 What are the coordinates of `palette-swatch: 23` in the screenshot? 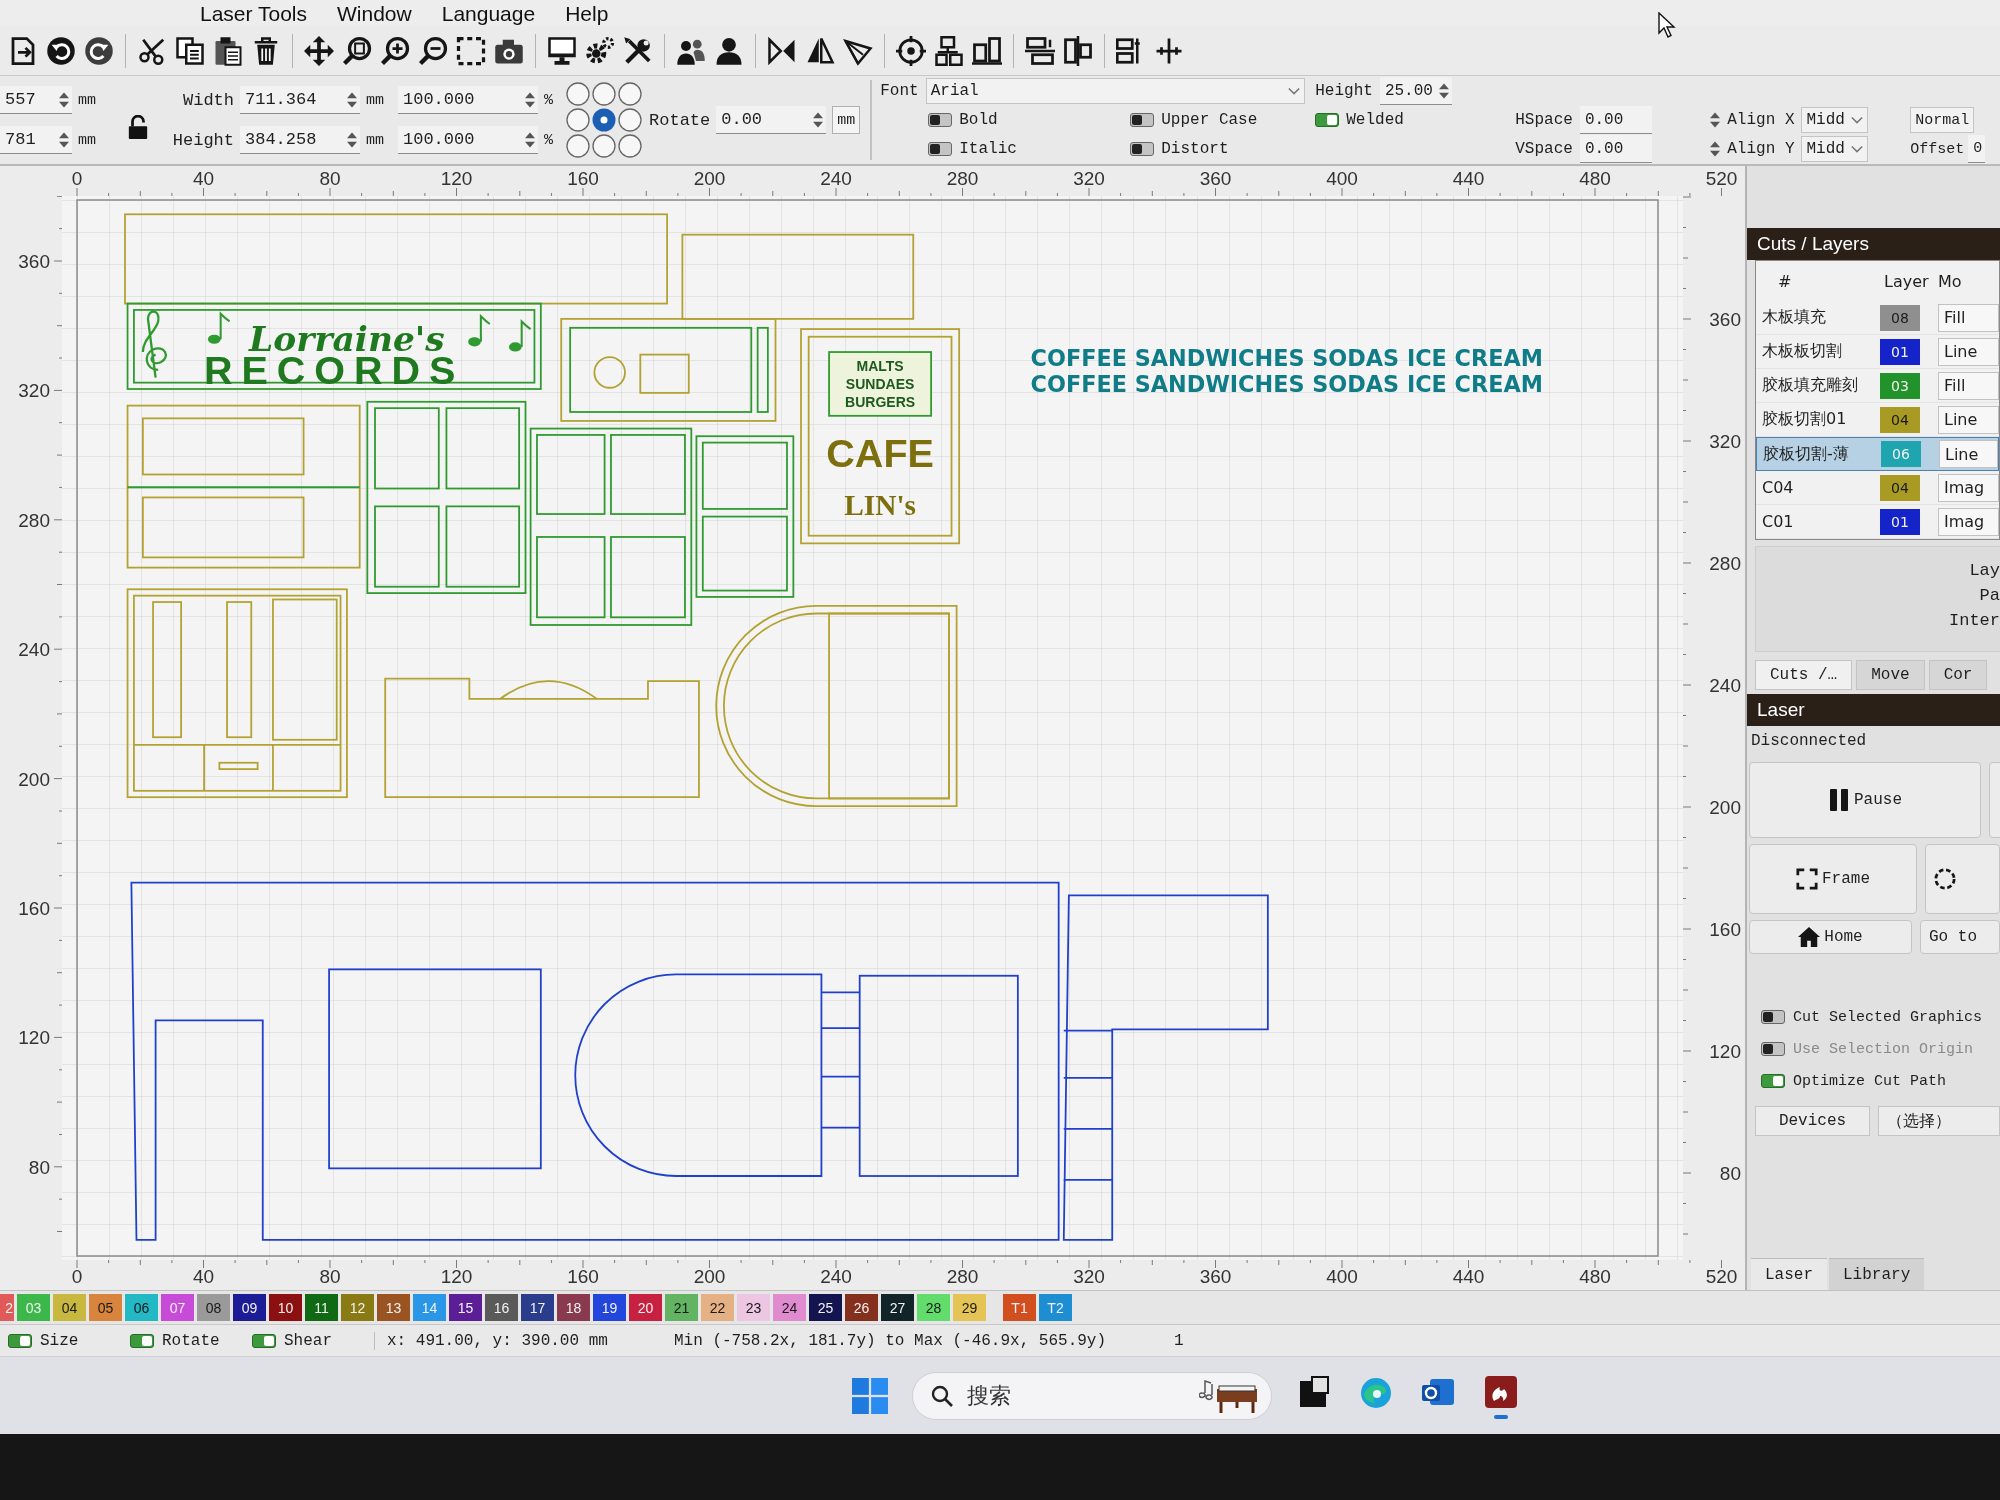 It's located at (753, 1307).